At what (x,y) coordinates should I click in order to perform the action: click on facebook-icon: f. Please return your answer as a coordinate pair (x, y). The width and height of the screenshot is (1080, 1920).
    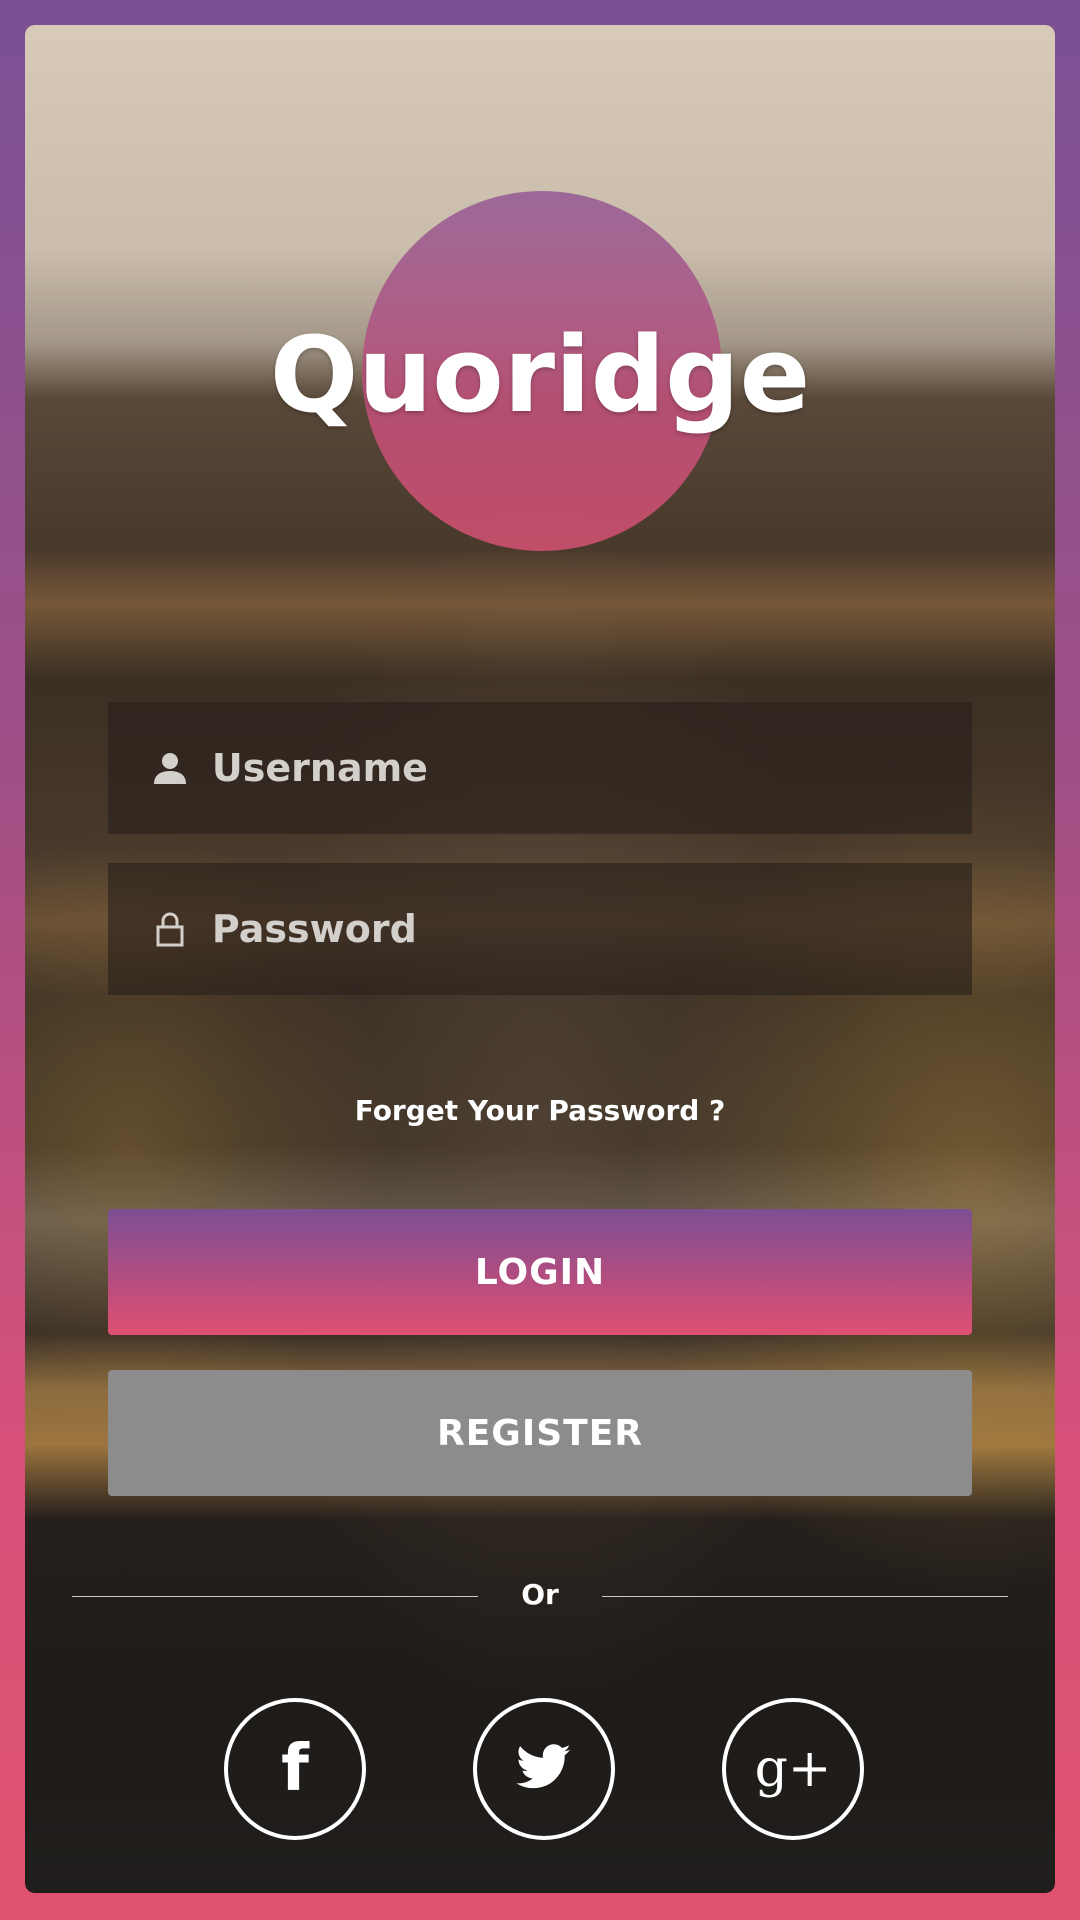
    Looking at the image, I should click on (295, 1769).